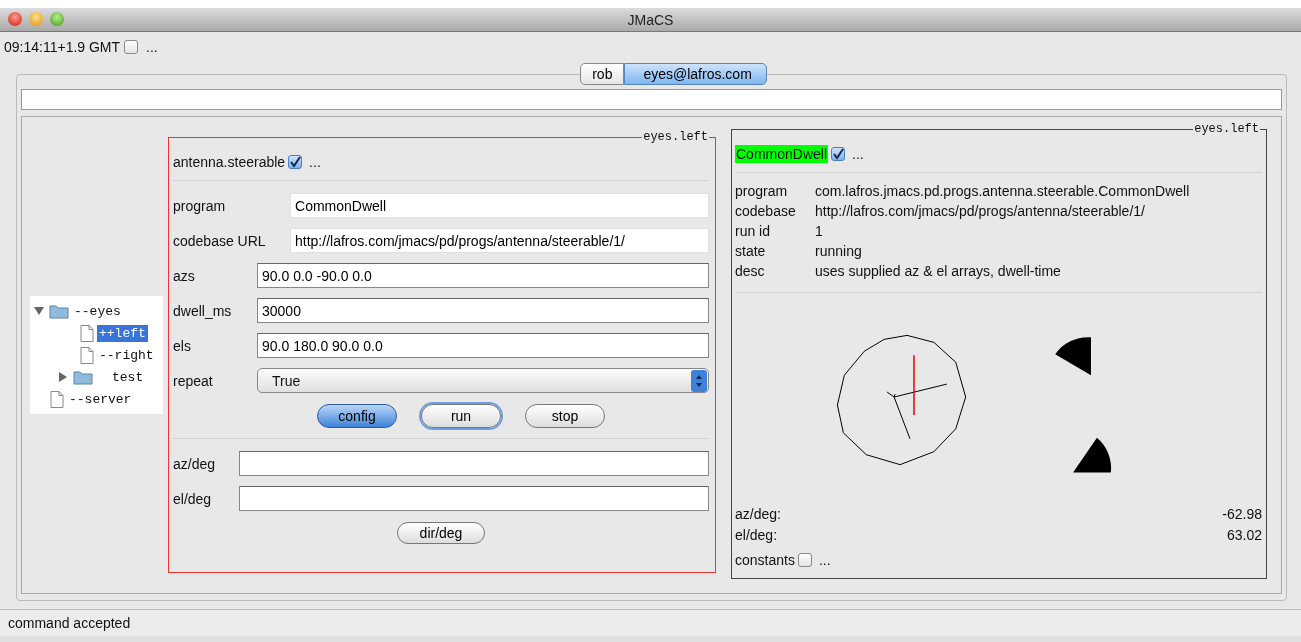 The image size is (1301, 642). What do you see at coordinates (126, 355) in the screenshot?
I see `tree-item: --right` at bounding box center [126, 355].